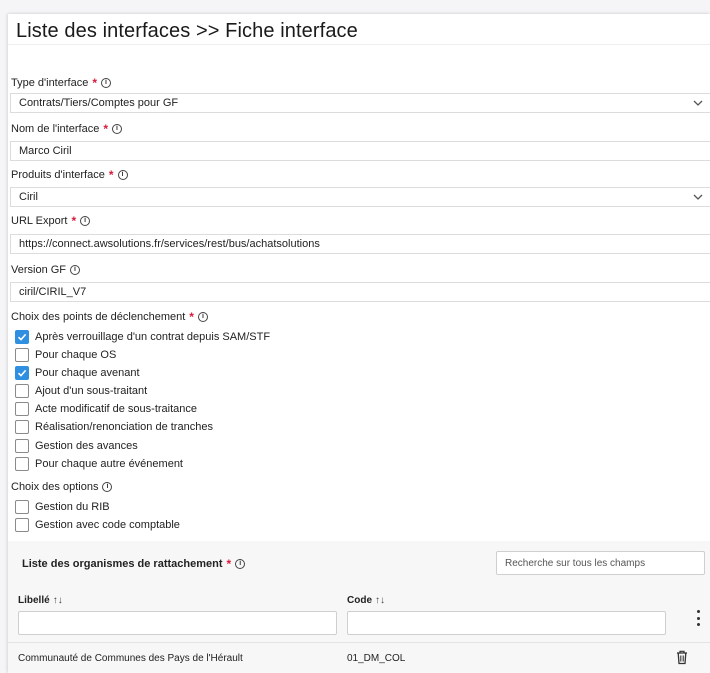 The height and width of the screenshot is (673, 710). What do you see at coordinates (360, 103) in the screenshot?
I see `interface-type-select: Contrats/Tiers/Comptes pour GF` at bounding box center [360, 103].